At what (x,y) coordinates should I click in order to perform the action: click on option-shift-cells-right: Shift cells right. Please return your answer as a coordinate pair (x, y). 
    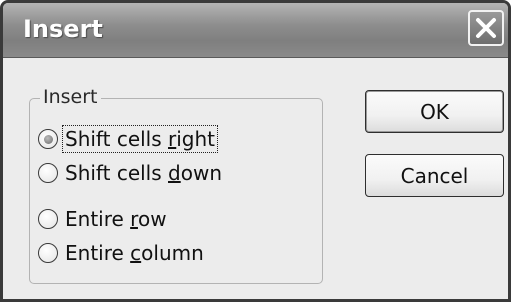
    Looking at the image, I should click on (128, 139).